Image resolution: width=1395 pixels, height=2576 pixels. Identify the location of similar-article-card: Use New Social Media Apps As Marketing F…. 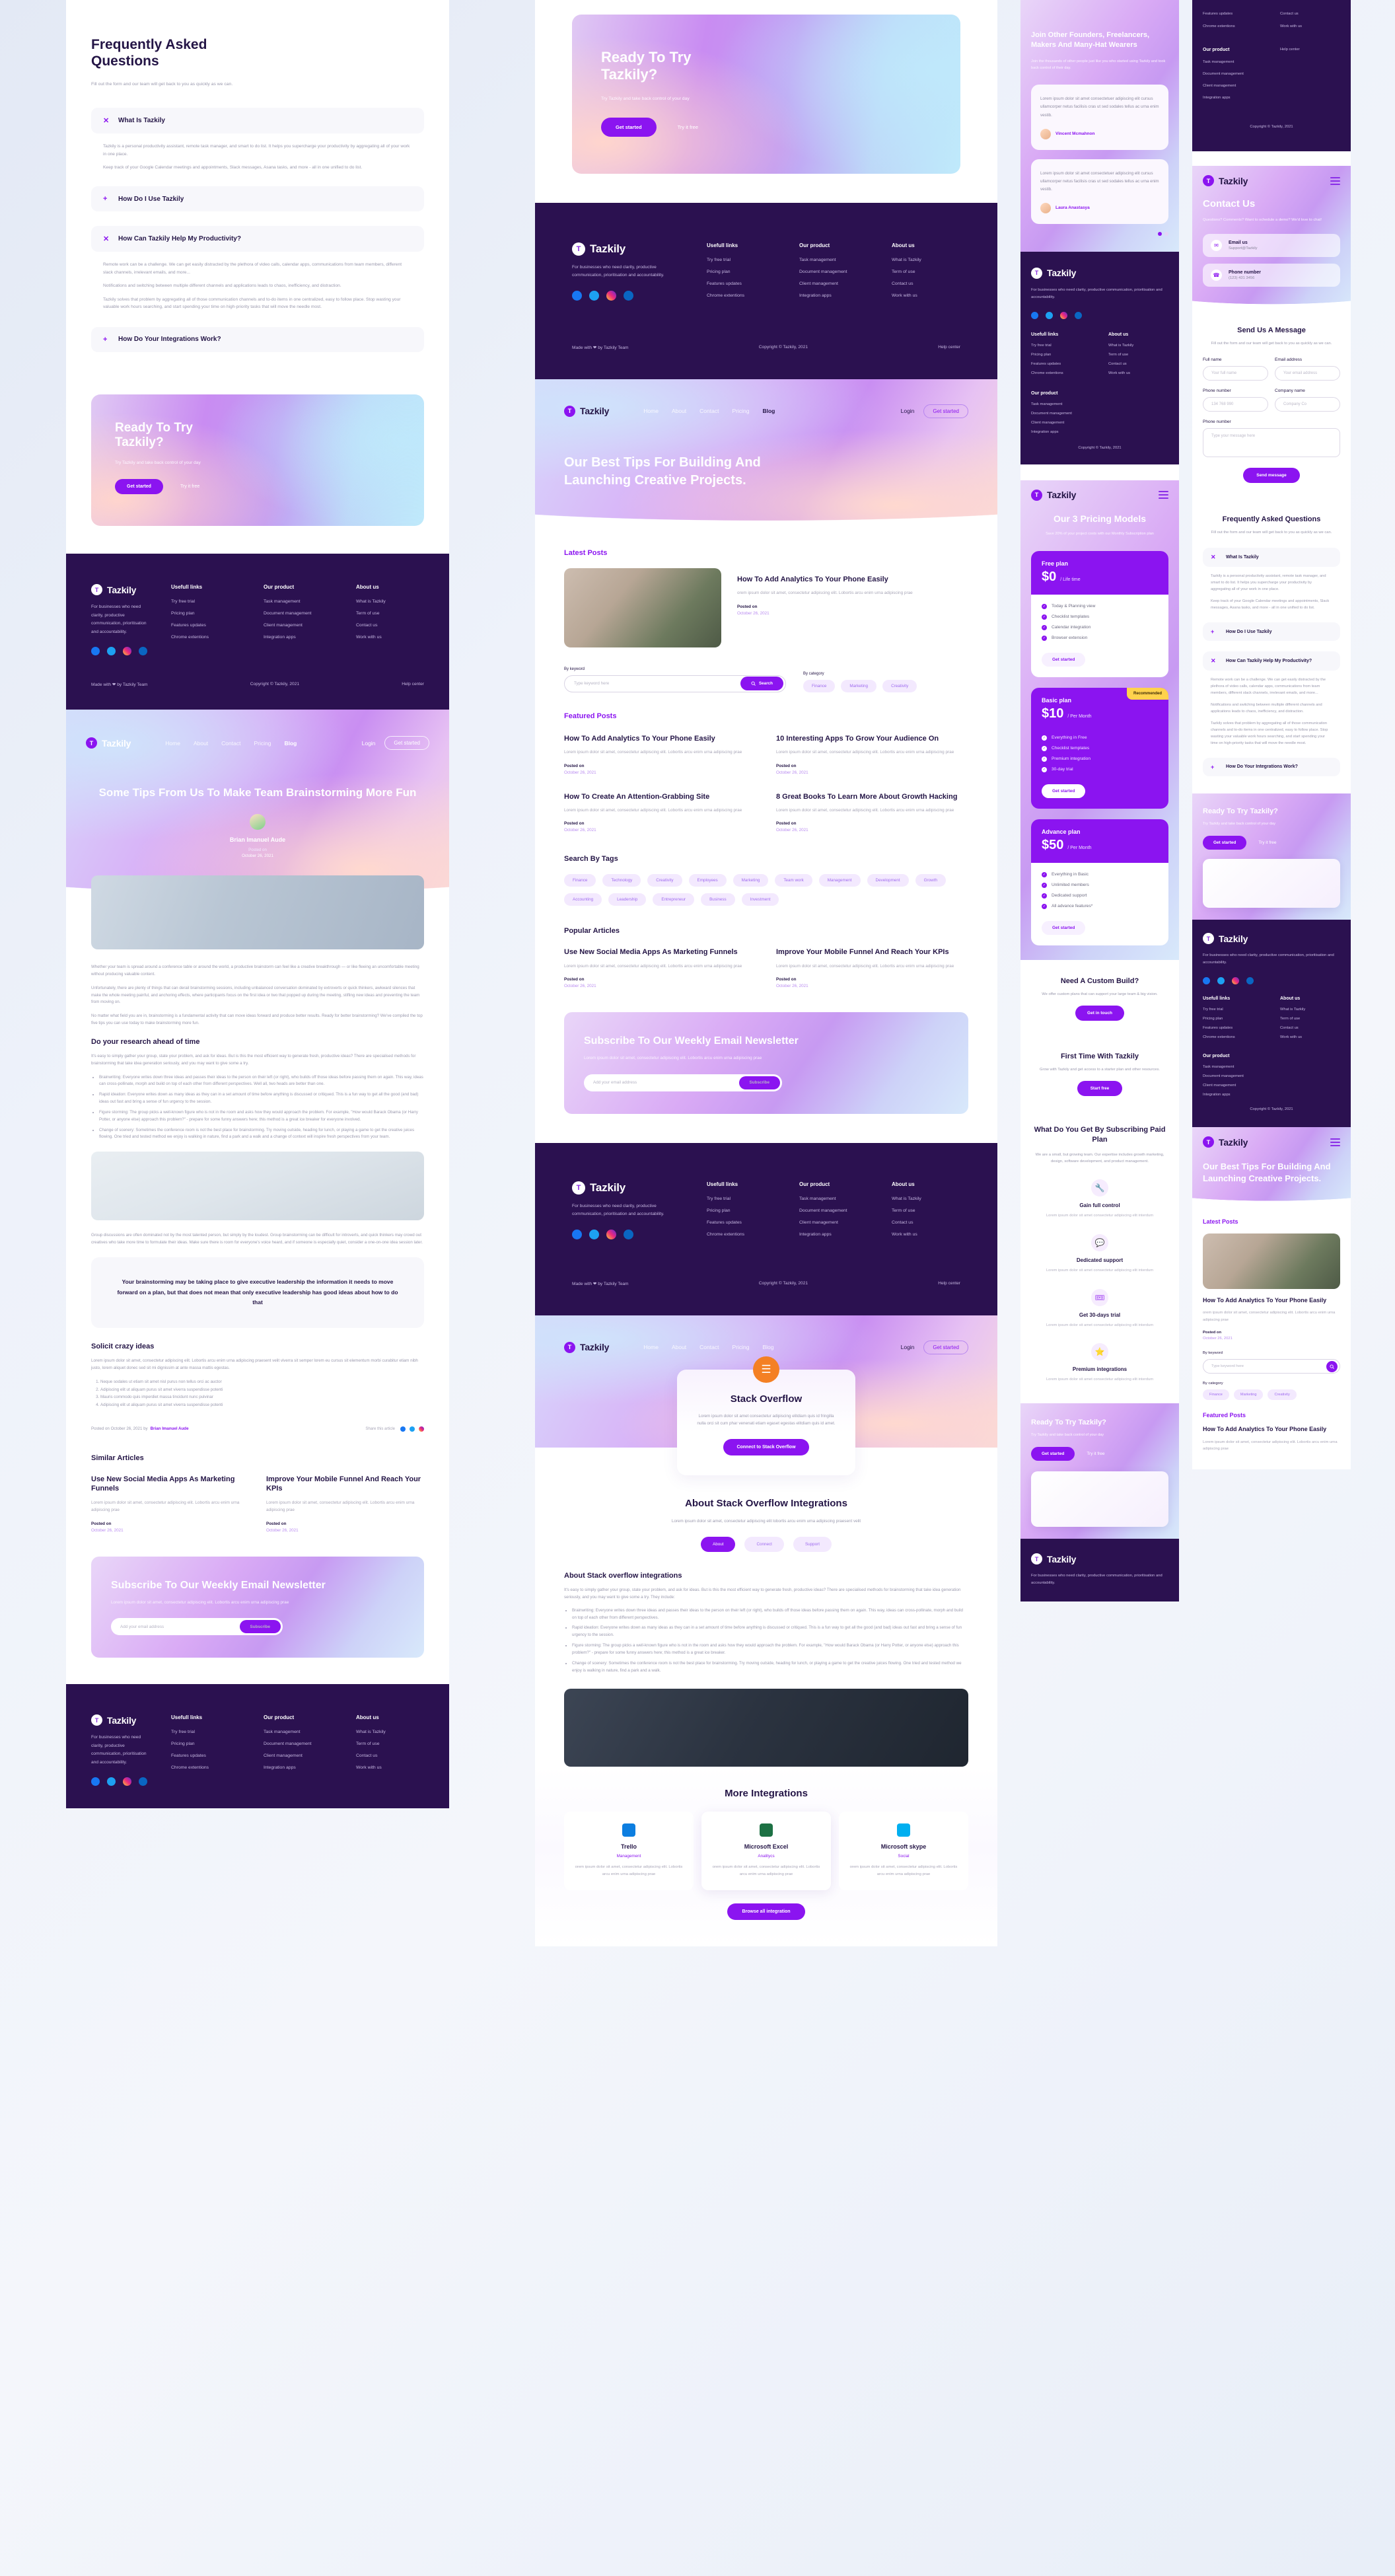
(170, 1504).